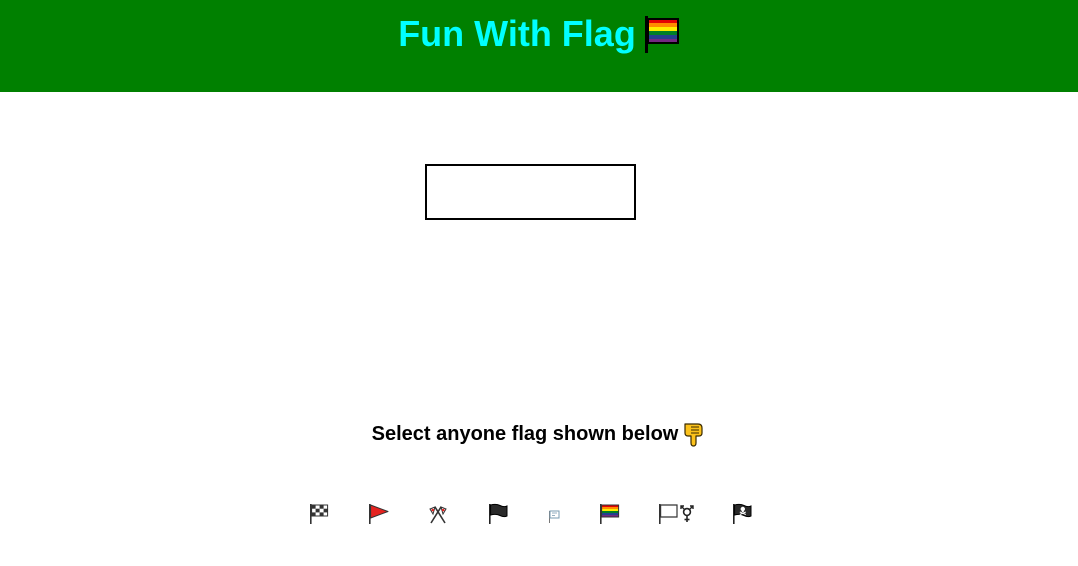  What do you see at coordinates (525, 434) in the screenshot?
I see `prompt-text: Select anyone flag shown below` at bounding box center [525, 434].